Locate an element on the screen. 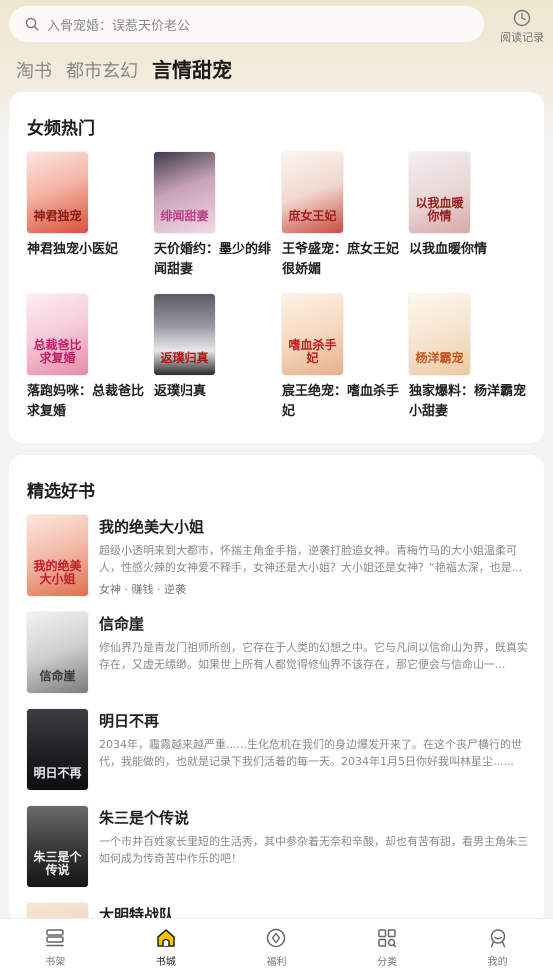  nav-label: 我的 is located at coordinates (497, 962).